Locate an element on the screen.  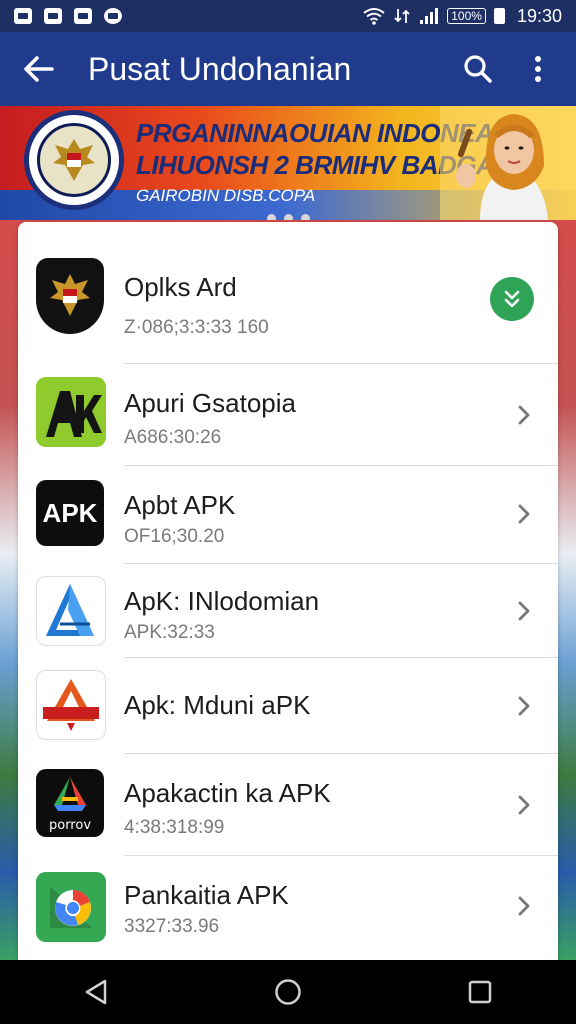
nav-recents-button is located at coordinates (480, 992).